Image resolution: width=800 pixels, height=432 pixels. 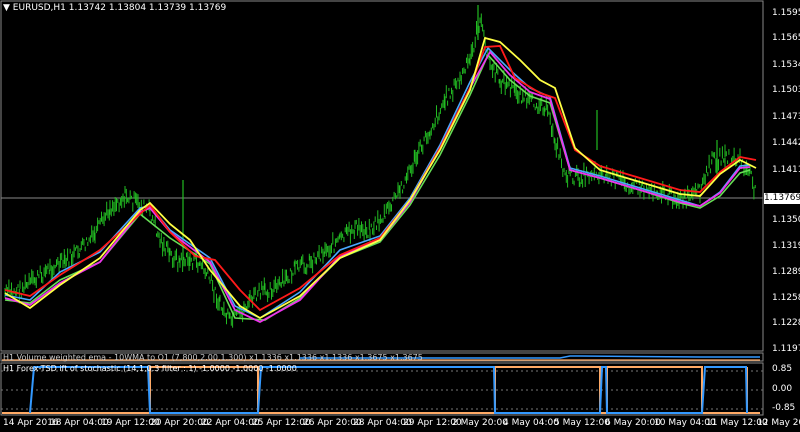 I want to click on time-axis-label: 6 May 20:00, so click(x=633, y=423).